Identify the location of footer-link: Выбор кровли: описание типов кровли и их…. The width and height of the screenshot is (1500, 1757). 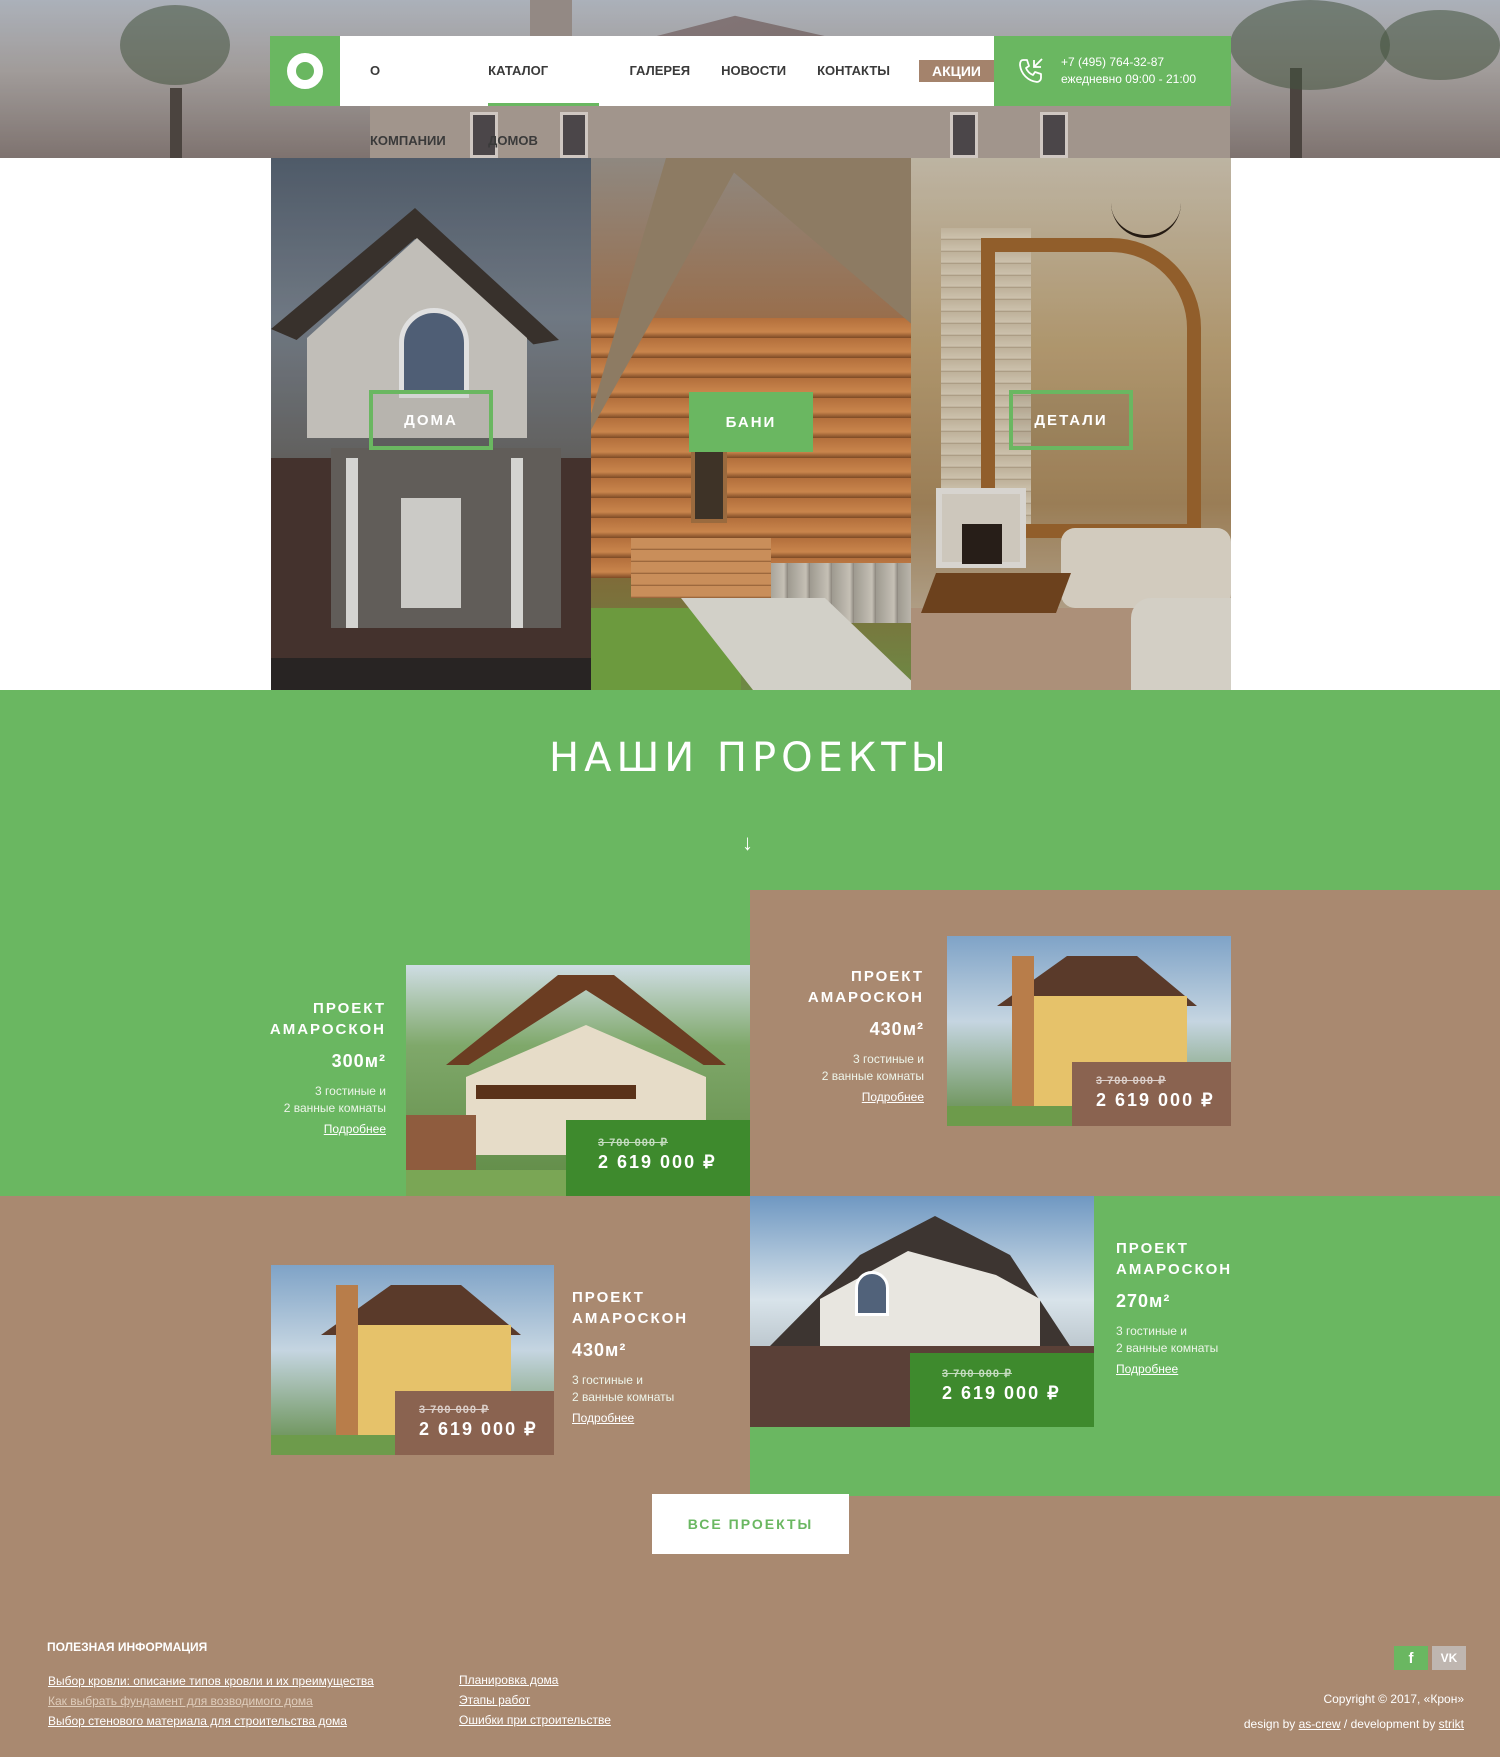
(211, 1681).